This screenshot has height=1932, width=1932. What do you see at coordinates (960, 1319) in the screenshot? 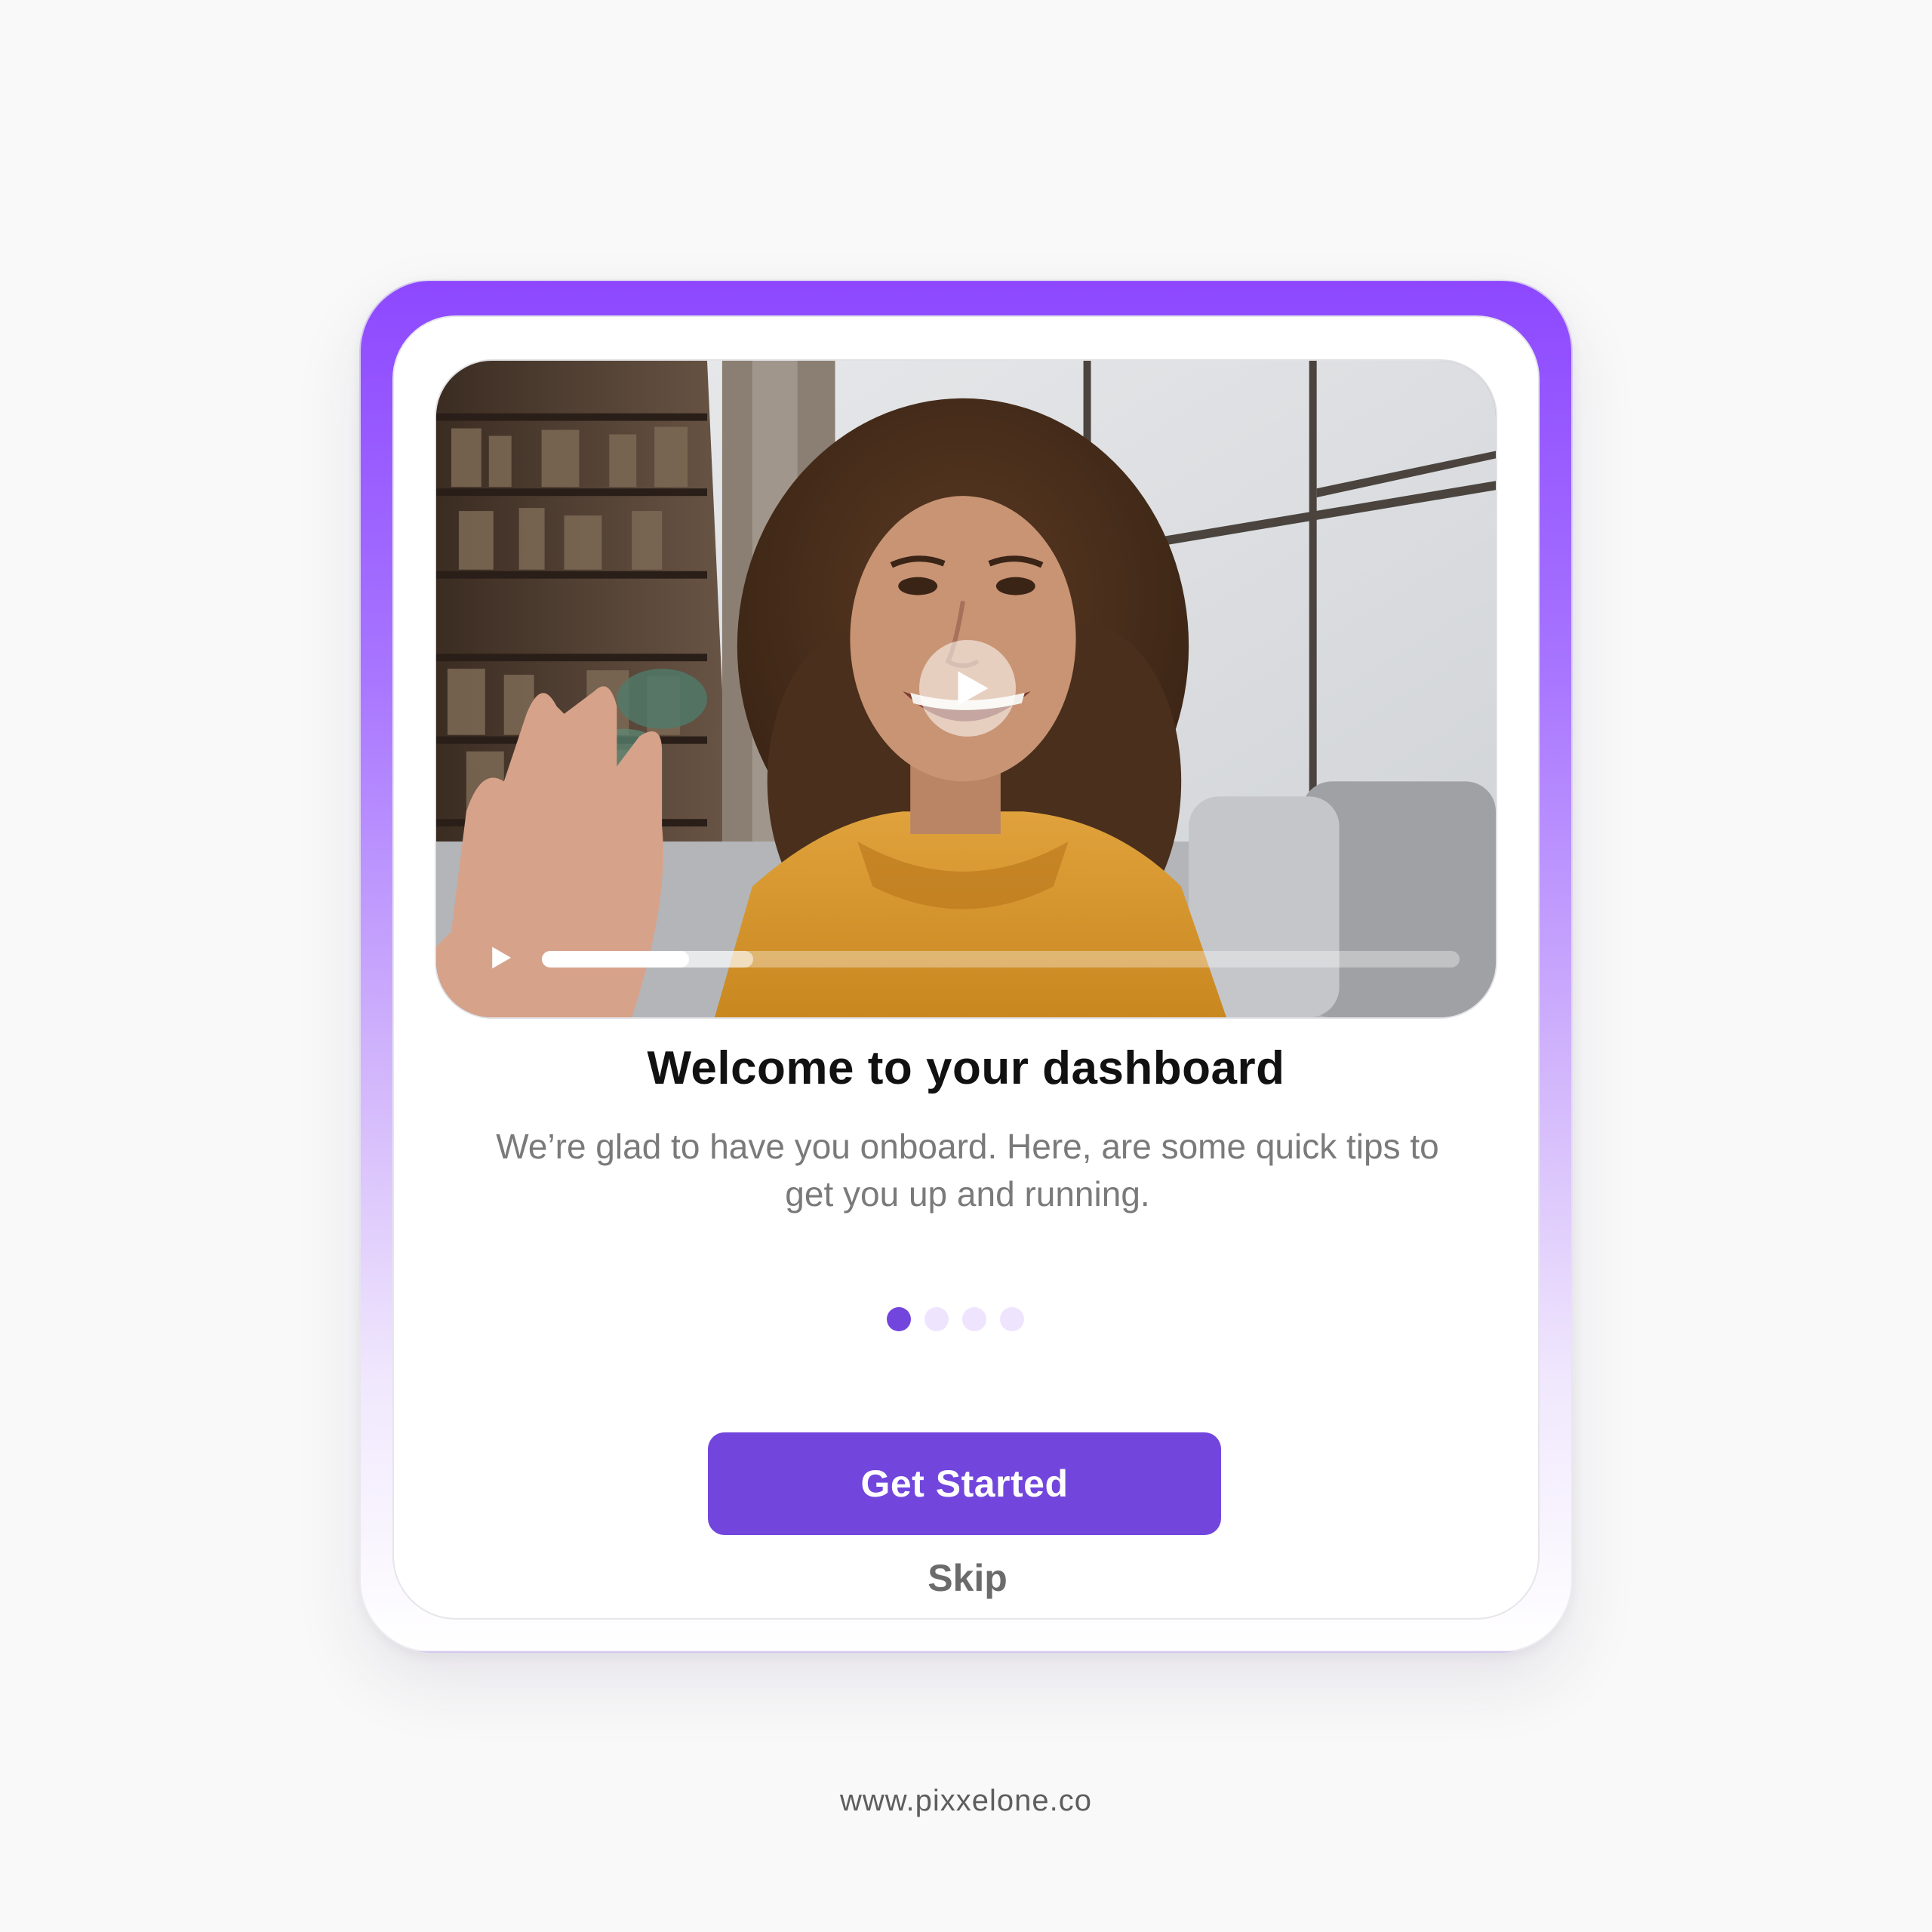
I see `pagination-dots` at bounding box center [960, 1319].